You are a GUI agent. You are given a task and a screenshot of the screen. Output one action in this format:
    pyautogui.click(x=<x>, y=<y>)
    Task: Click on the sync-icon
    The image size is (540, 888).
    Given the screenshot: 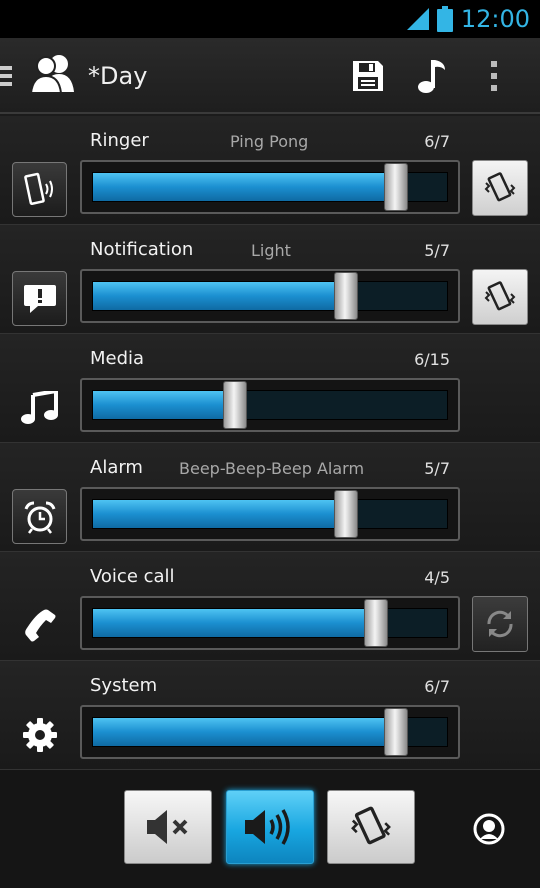 What is the action you would take?
    pyautogui.click(x=500, y=624)
    